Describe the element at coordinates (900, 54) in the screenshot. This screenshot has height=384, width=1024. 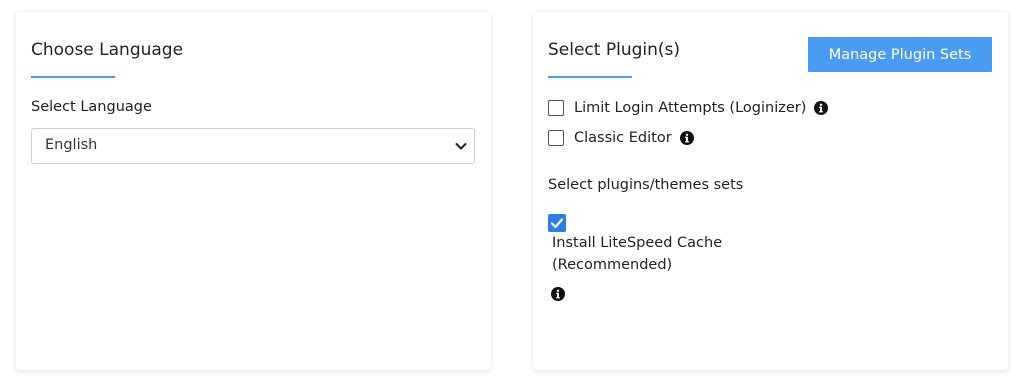
I see `manage-plugin-sets-button: Manage Plugin Sets` at that location.